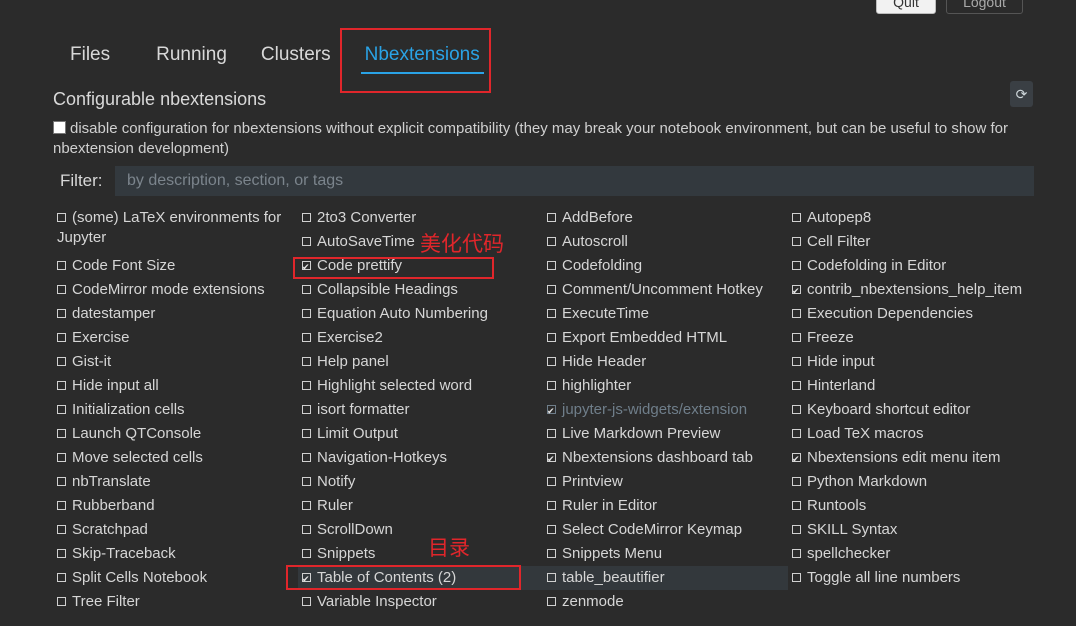 Image resolution: width=1076 pixels, height=626 pixels. I want to click on nbextension-item: Comment/Uncomment Hotkey, so click(665, 290).